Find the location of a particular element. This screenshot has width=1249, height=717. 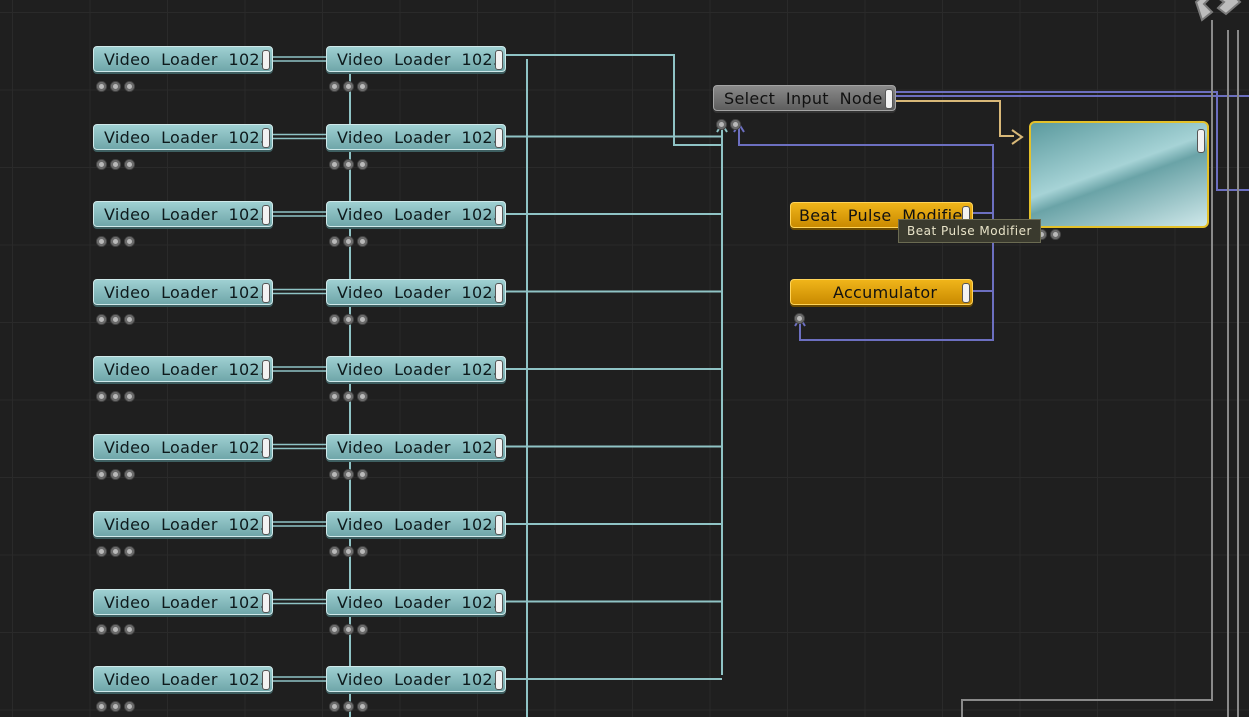

accumulator-node: Accumulator is located at coordinates (881, 292).